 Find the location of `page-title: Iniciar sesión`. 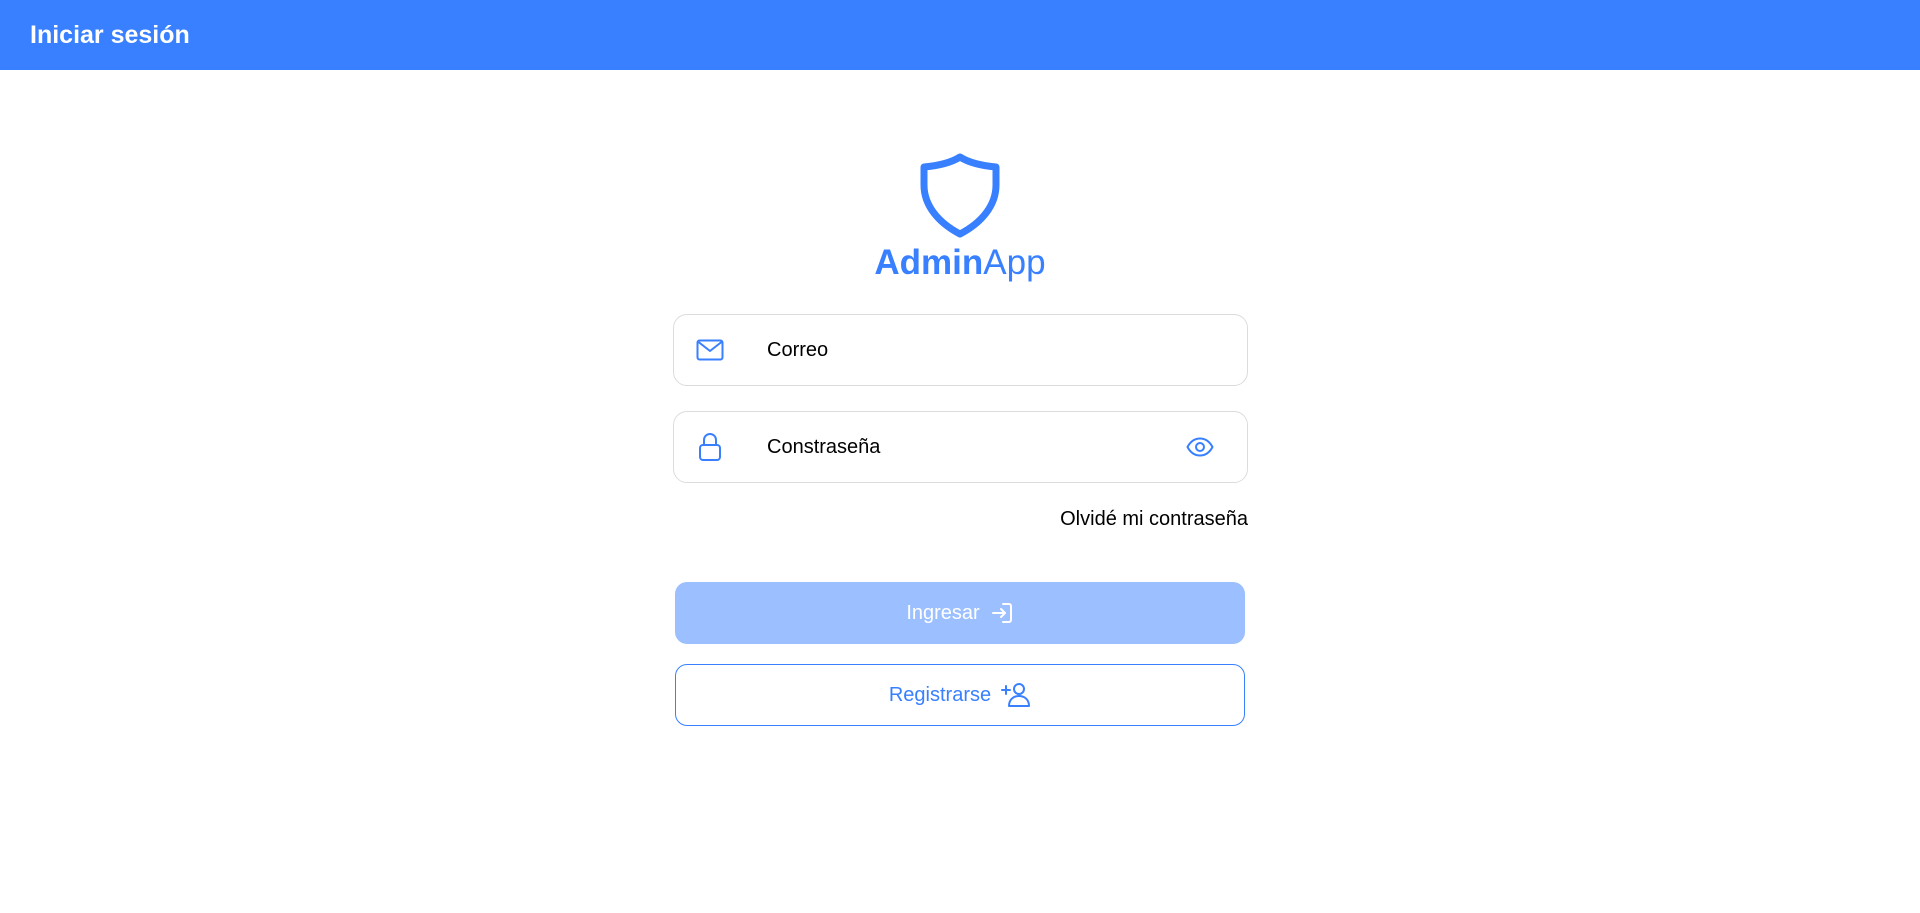

page-title: Iniciar sesión is located at coordinates (110, 34).